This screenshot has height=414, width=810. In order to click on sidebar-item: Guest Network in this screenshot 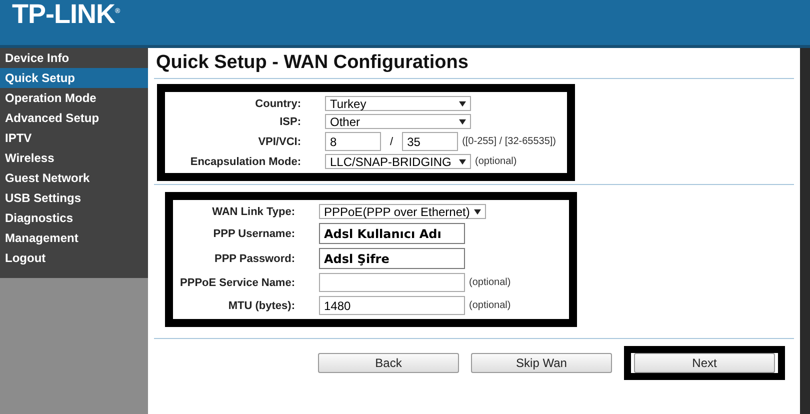, I will do `click(74, 178)`.